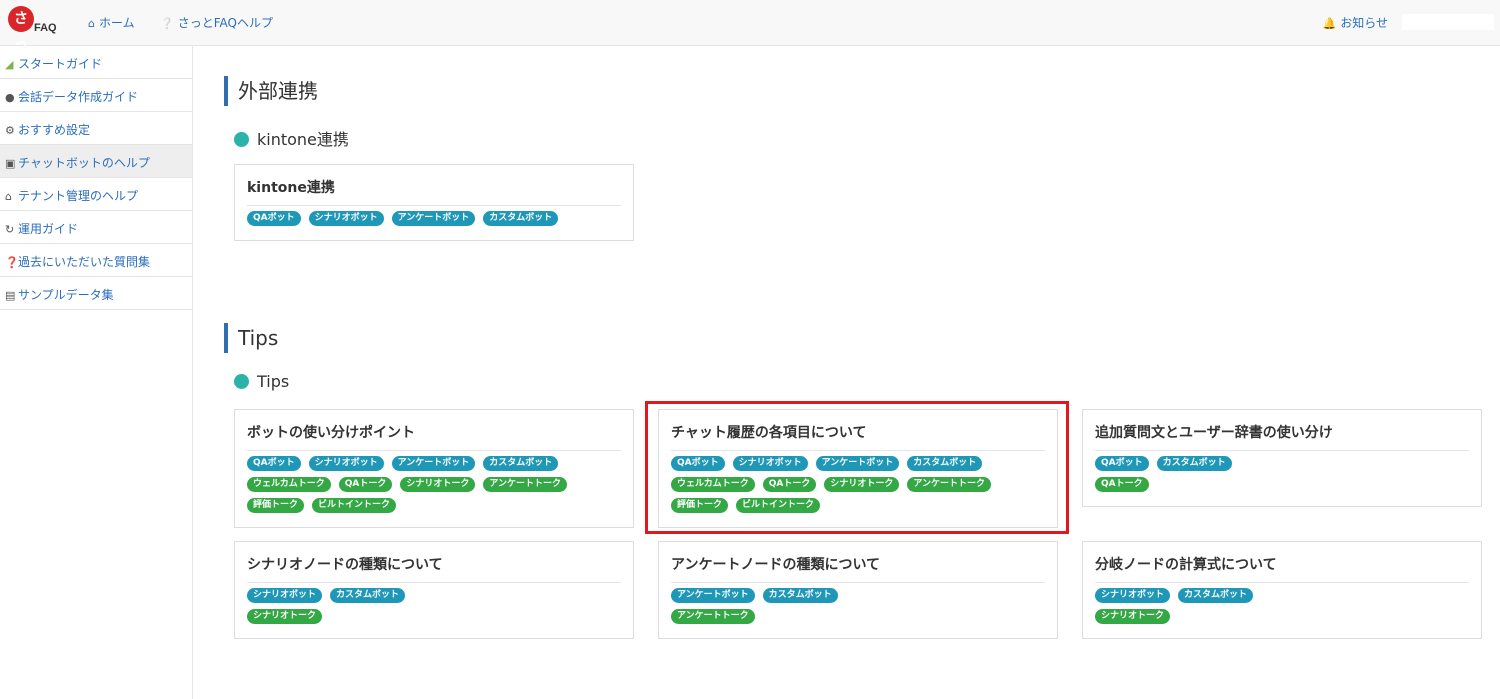 The width and height of the screenshot is (1500, 699). Describe the element at coordinates (858, 609) in the screenshot. I see `tag-list: アンケートボット カスタムボット アンケートトーク` at that location.